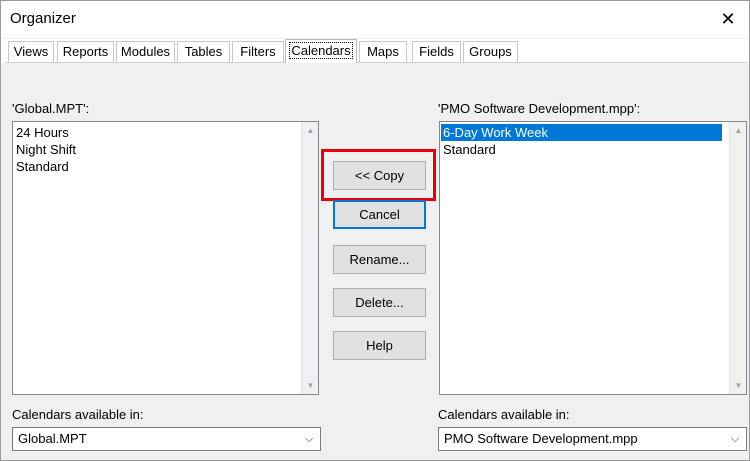 The image size is (750, 461). I want to click on tab-modules: Modules, so click(145, 51).